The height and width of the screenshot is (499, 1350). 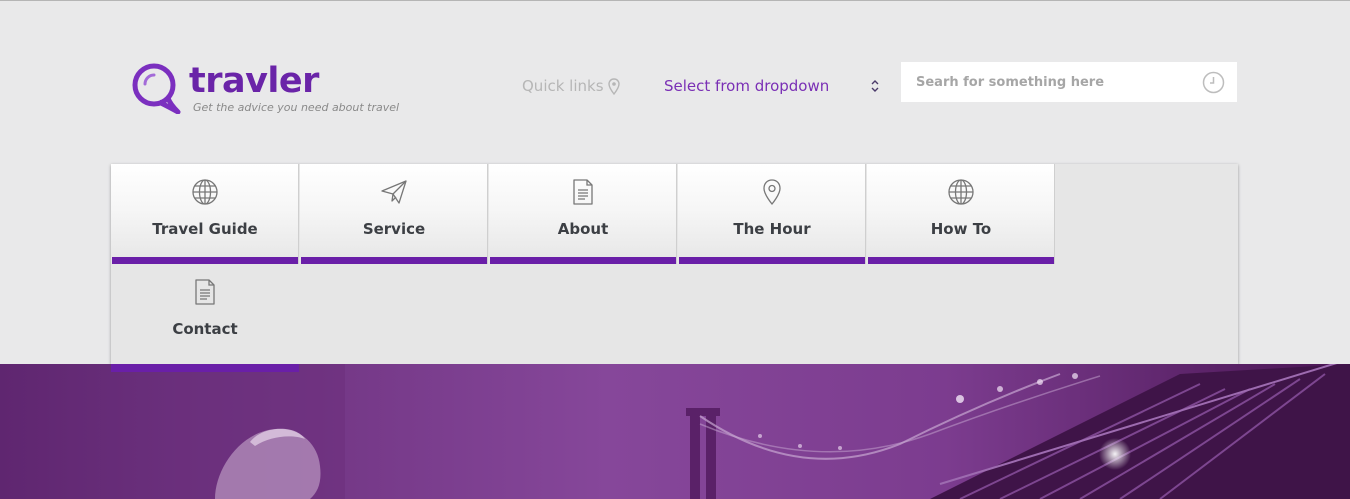 What do you see at coordinates (875, 86) in the screenshot?
I see `updown-chevron-icon` at bounding box center [875, 86].